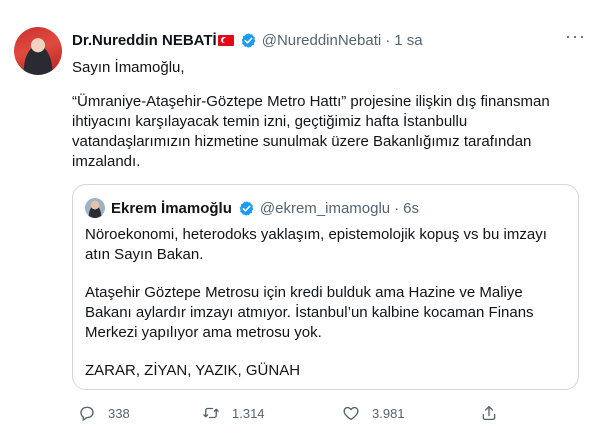  What do you see at coordinates (211, 413) in the screenshot?
I see `retweet-icon` at bounding box center [211, 413].